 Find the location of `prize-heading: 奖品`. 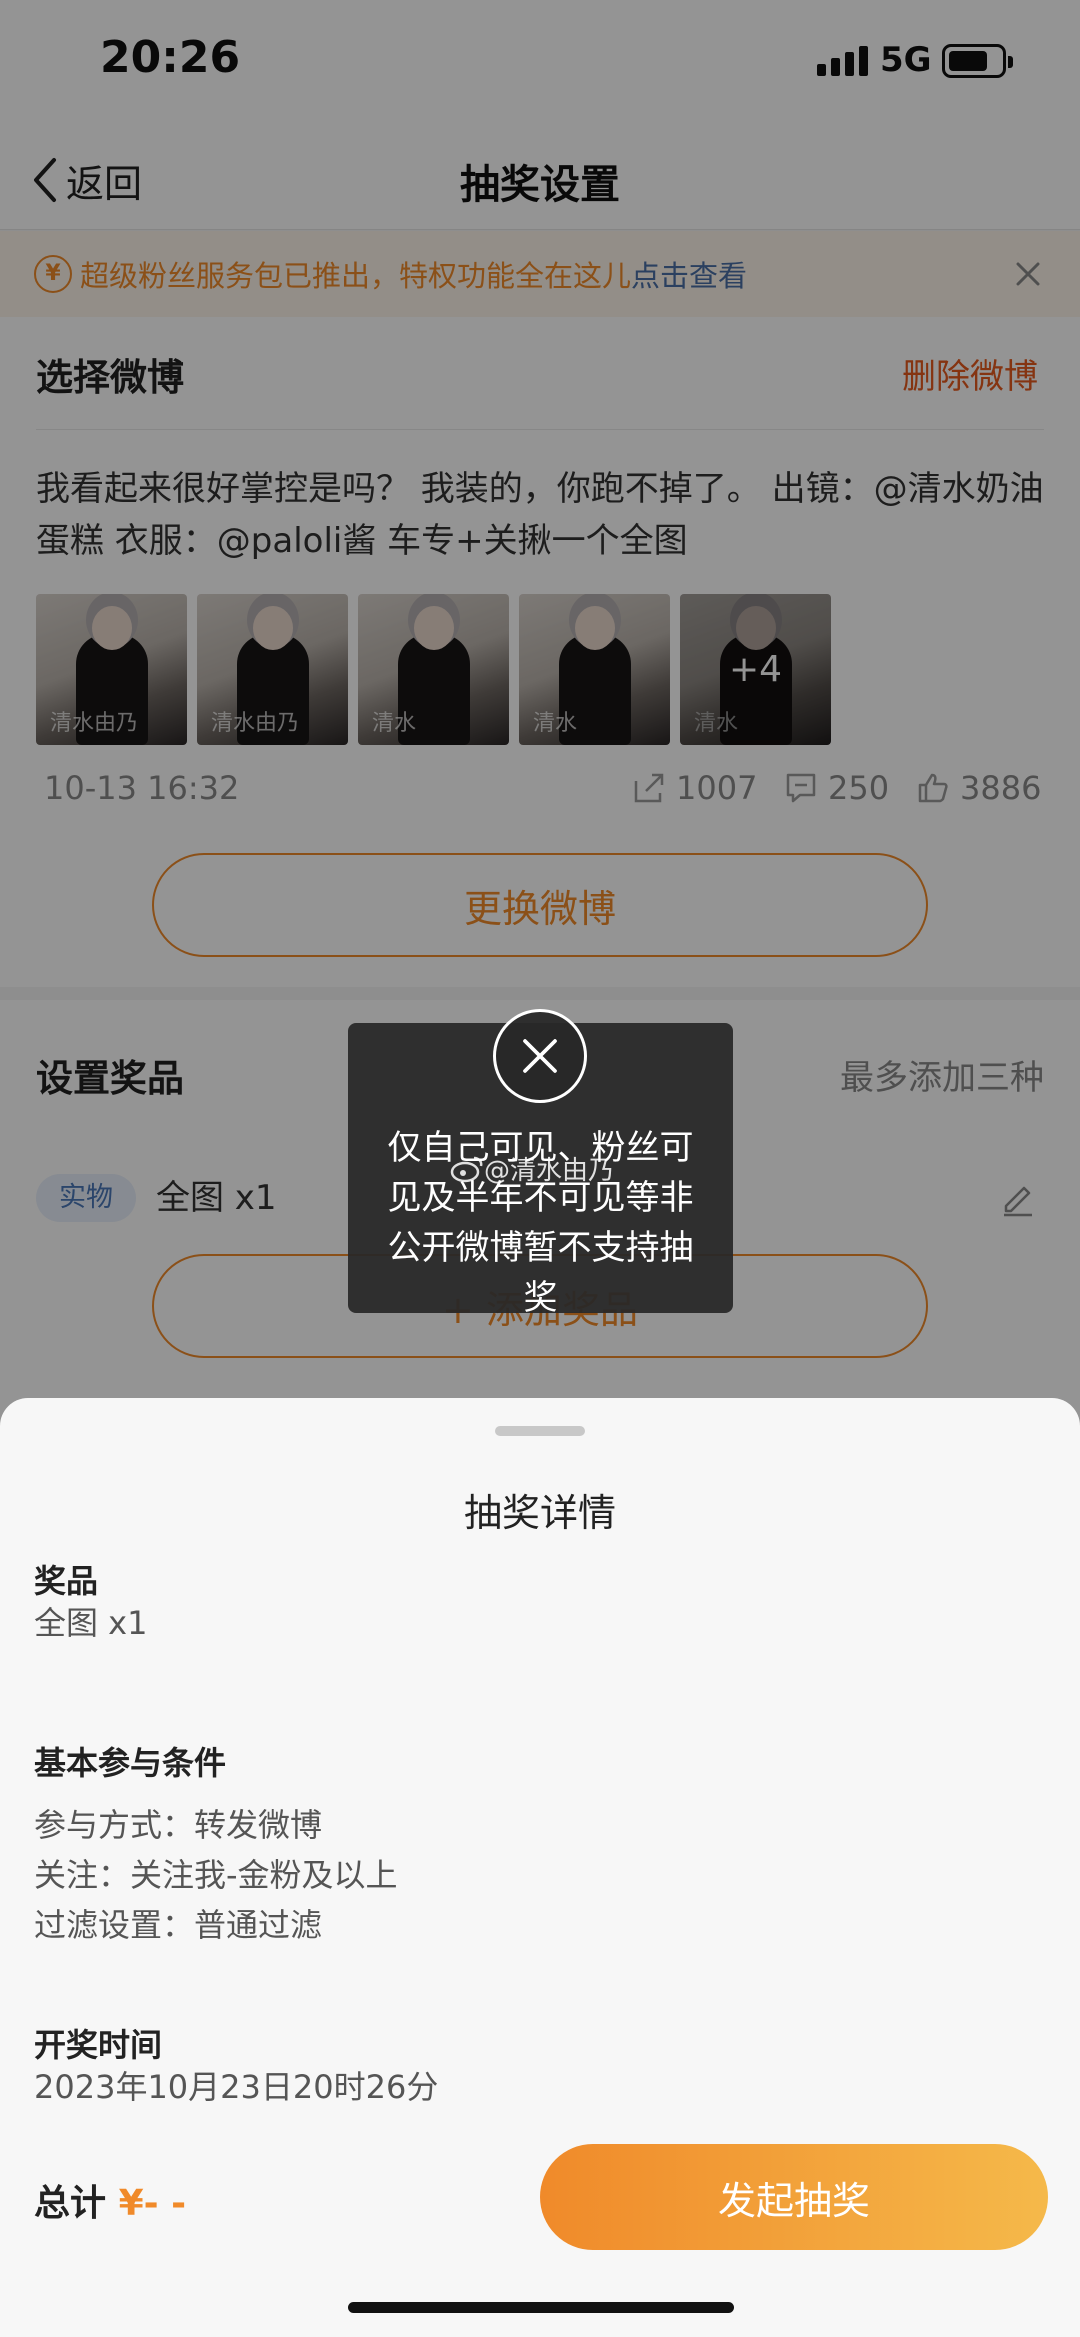

prize-heading: 奖品 is located at coordinates (66, 1581).